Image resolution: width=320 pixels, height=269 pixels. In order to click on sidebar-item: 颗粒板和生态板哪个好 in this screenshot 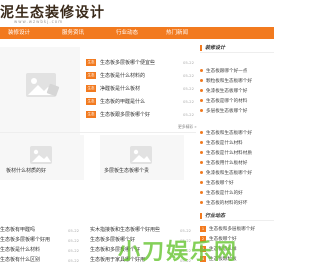, I will do `click(226, 81)`.